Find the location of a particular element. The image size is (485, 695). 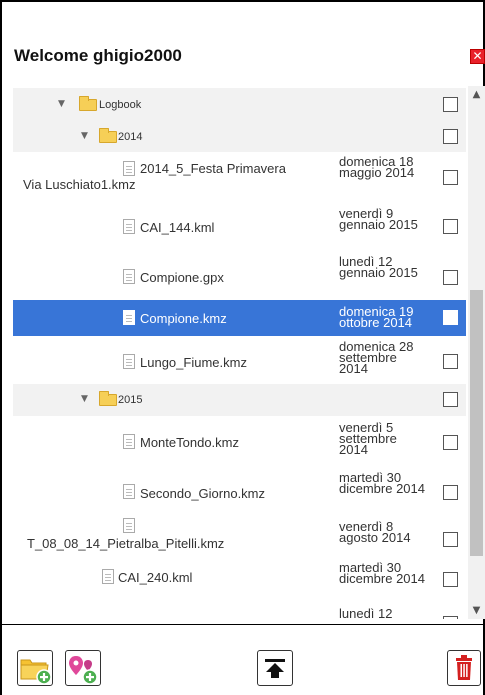

chevron-down-icon: ▼ is located at coordinates (476, 610).